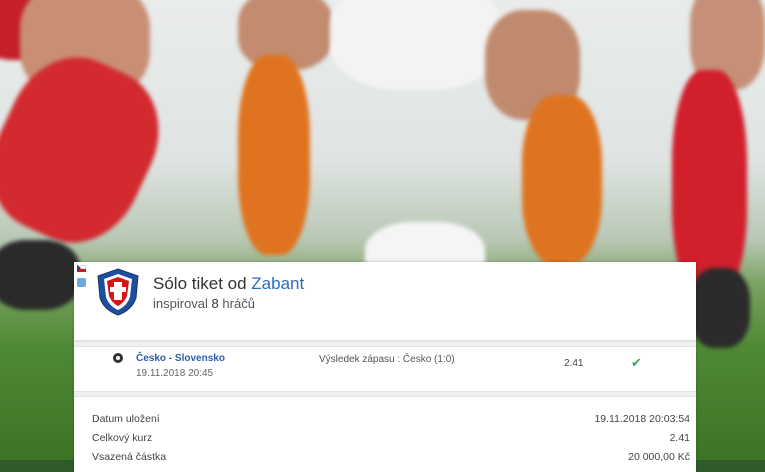  Describe the element at coordinates (81, 268) in the screenshot. I see `czech-flag-icon` at that location.